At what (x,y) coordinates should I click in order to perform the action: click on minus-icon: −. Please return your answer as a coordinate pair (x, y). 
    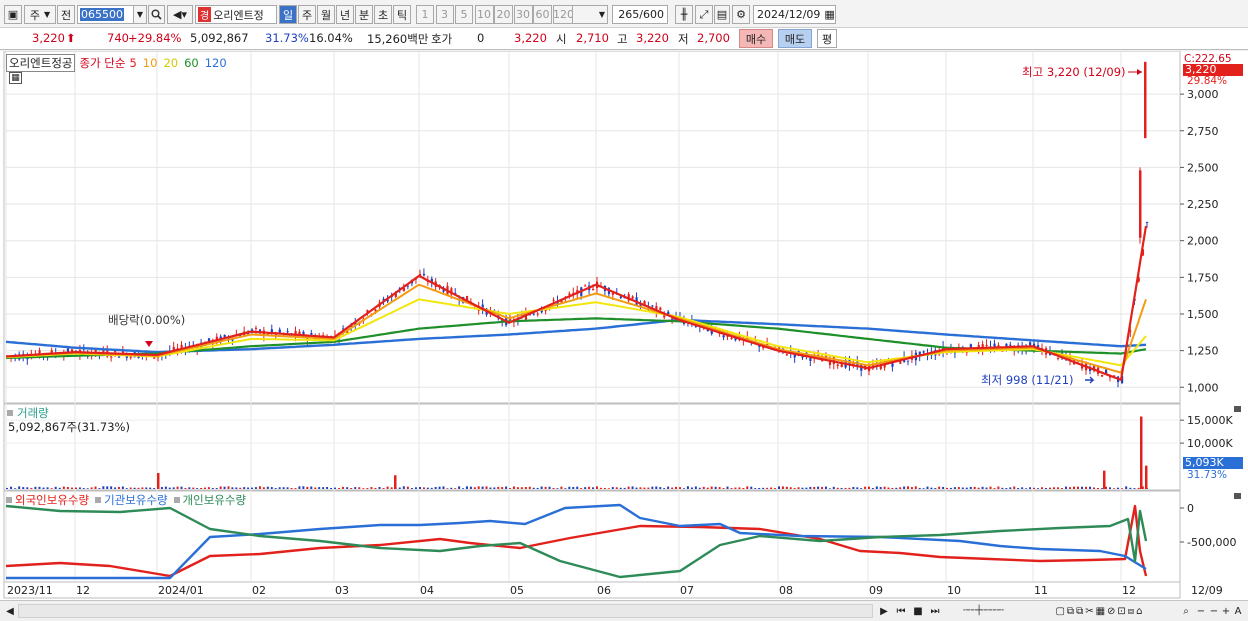
    Looking at the image, I should click on (1214, 611).